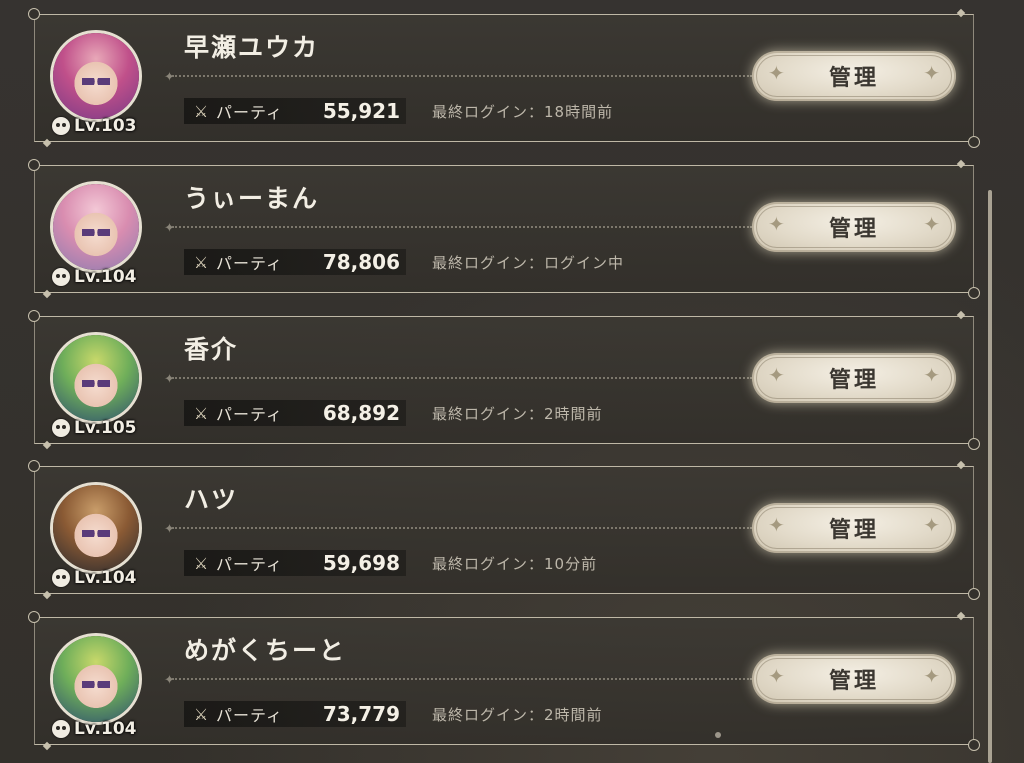 The height and width of the screenshot is (763, 1024). Describe the element at coordinates (361, 714) in the screenshot. I see `party-value: 73,779` at that location.